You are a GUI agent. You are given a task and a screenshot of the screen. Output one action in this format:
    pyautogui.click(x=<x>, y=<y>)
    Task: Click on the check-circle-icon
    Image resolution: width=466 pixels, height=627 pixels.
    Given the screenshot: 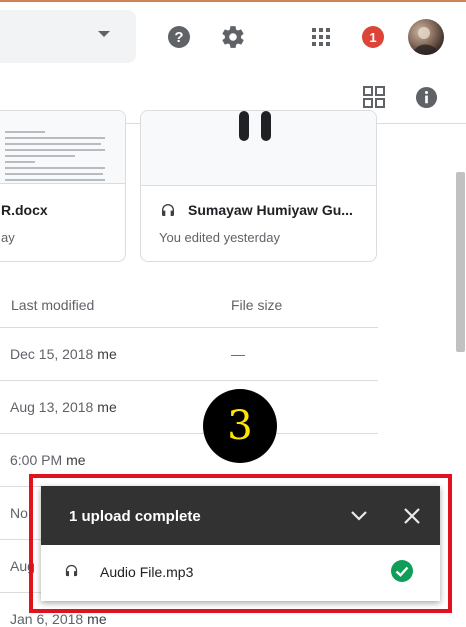 What is the action you would take?
    pyautogui.click(x=402, y=573)
    